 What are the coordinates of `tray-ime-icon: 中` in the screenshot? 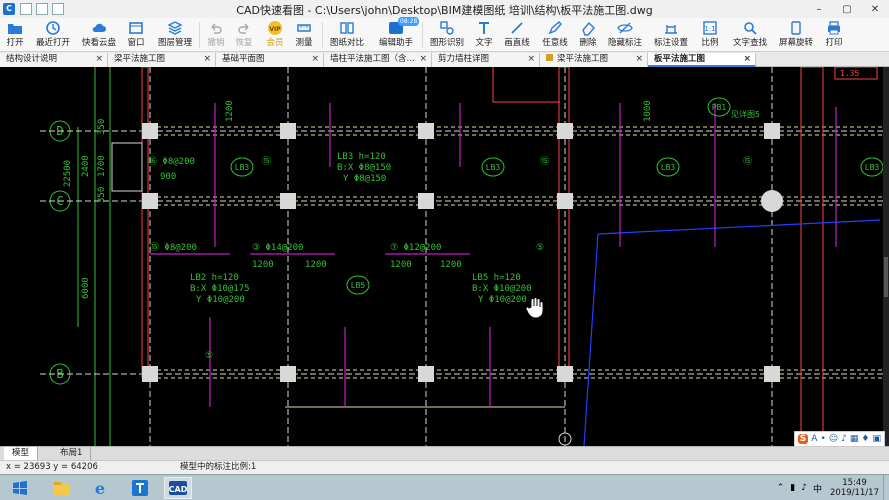 It's located at (817, 488).